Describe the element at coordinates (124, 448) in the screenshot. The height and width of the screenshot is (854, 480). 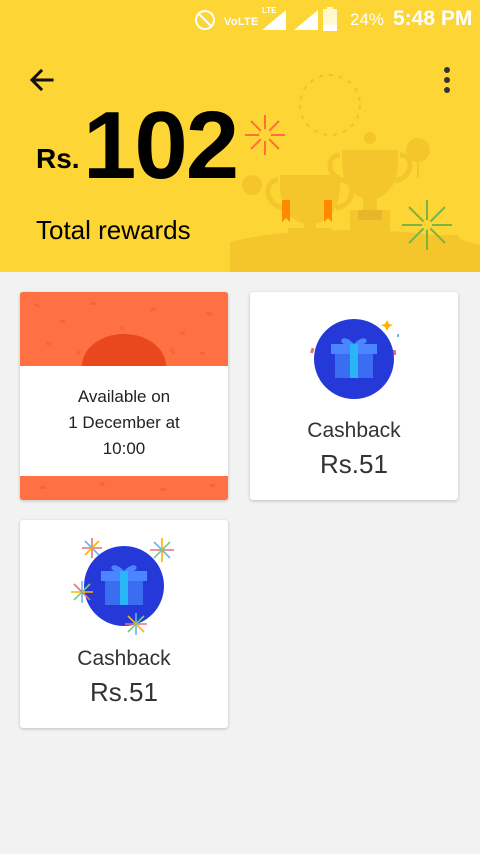
I see `availability-line-3: 10:00` at that location.